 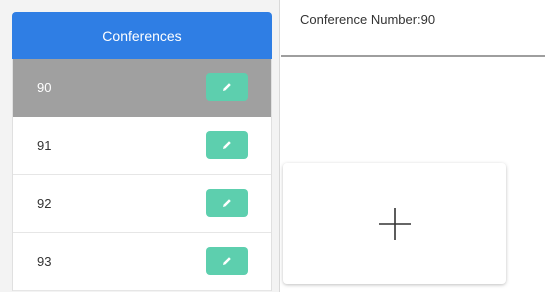 What do you see at coordinates (44, 145) in the screenshot?
I see `list-item-label: 91` at bounding box center [44, 145].